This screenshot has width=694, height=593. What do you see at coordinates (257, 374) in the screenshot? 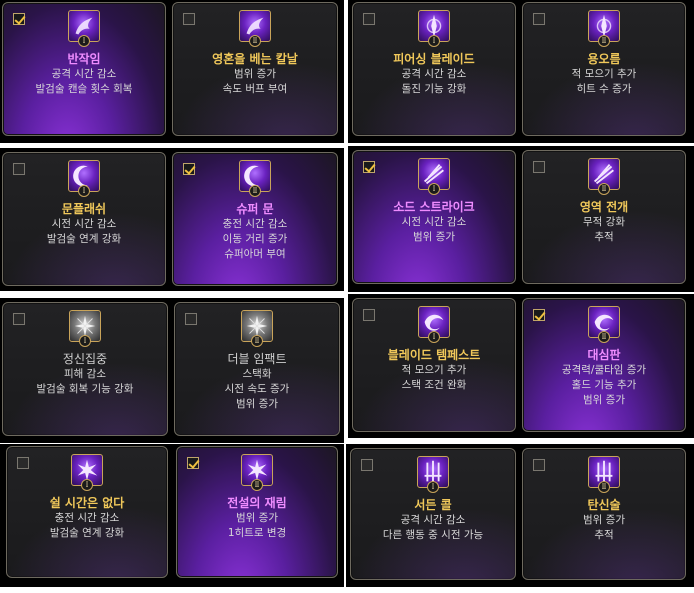
I see `description-line: 스택화` at bounding box center [257, 374].